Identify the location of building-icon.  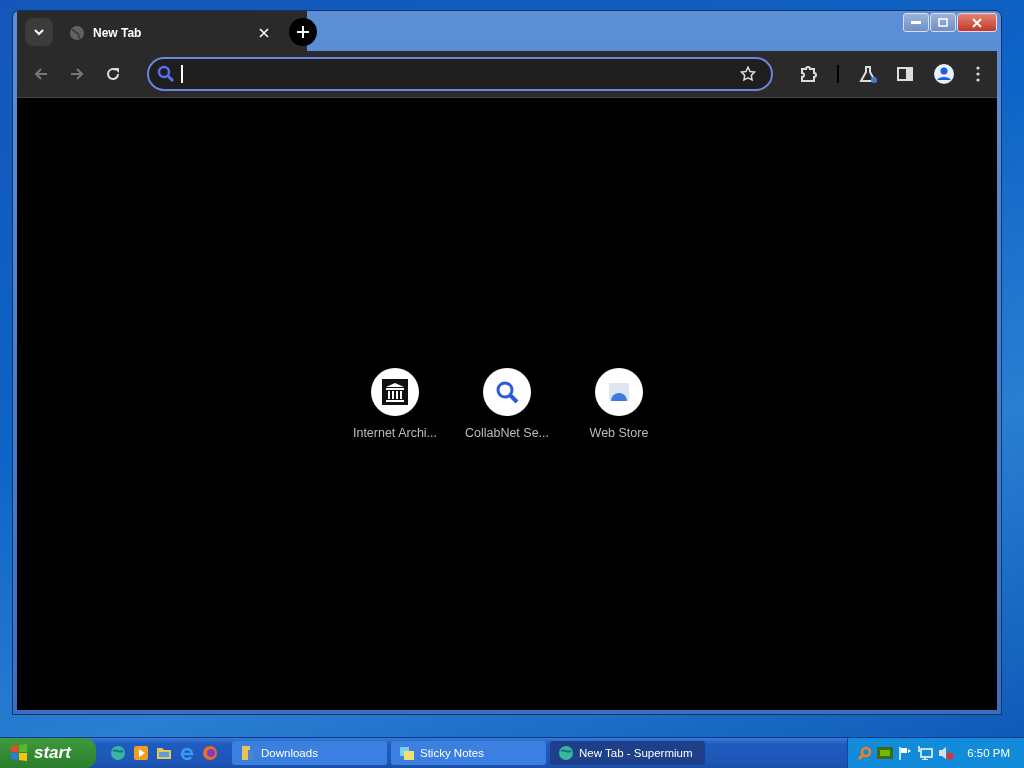
(395, 392).